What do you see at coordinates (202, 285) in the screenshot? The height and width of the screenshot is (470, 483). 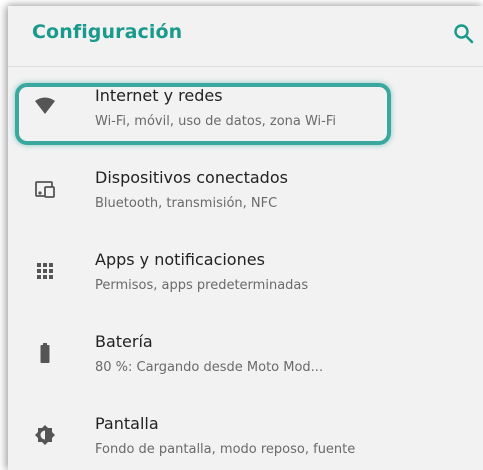 I see `settings-item-subtitle: Permisos, apps predeterminadas` at bounding box center [202, 285].